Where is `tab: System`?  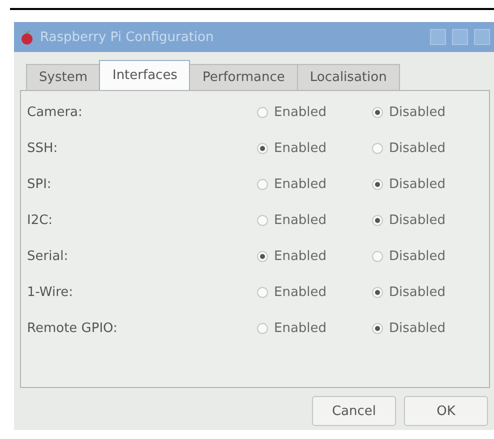
tab: System is located at coordinates (63, 77).